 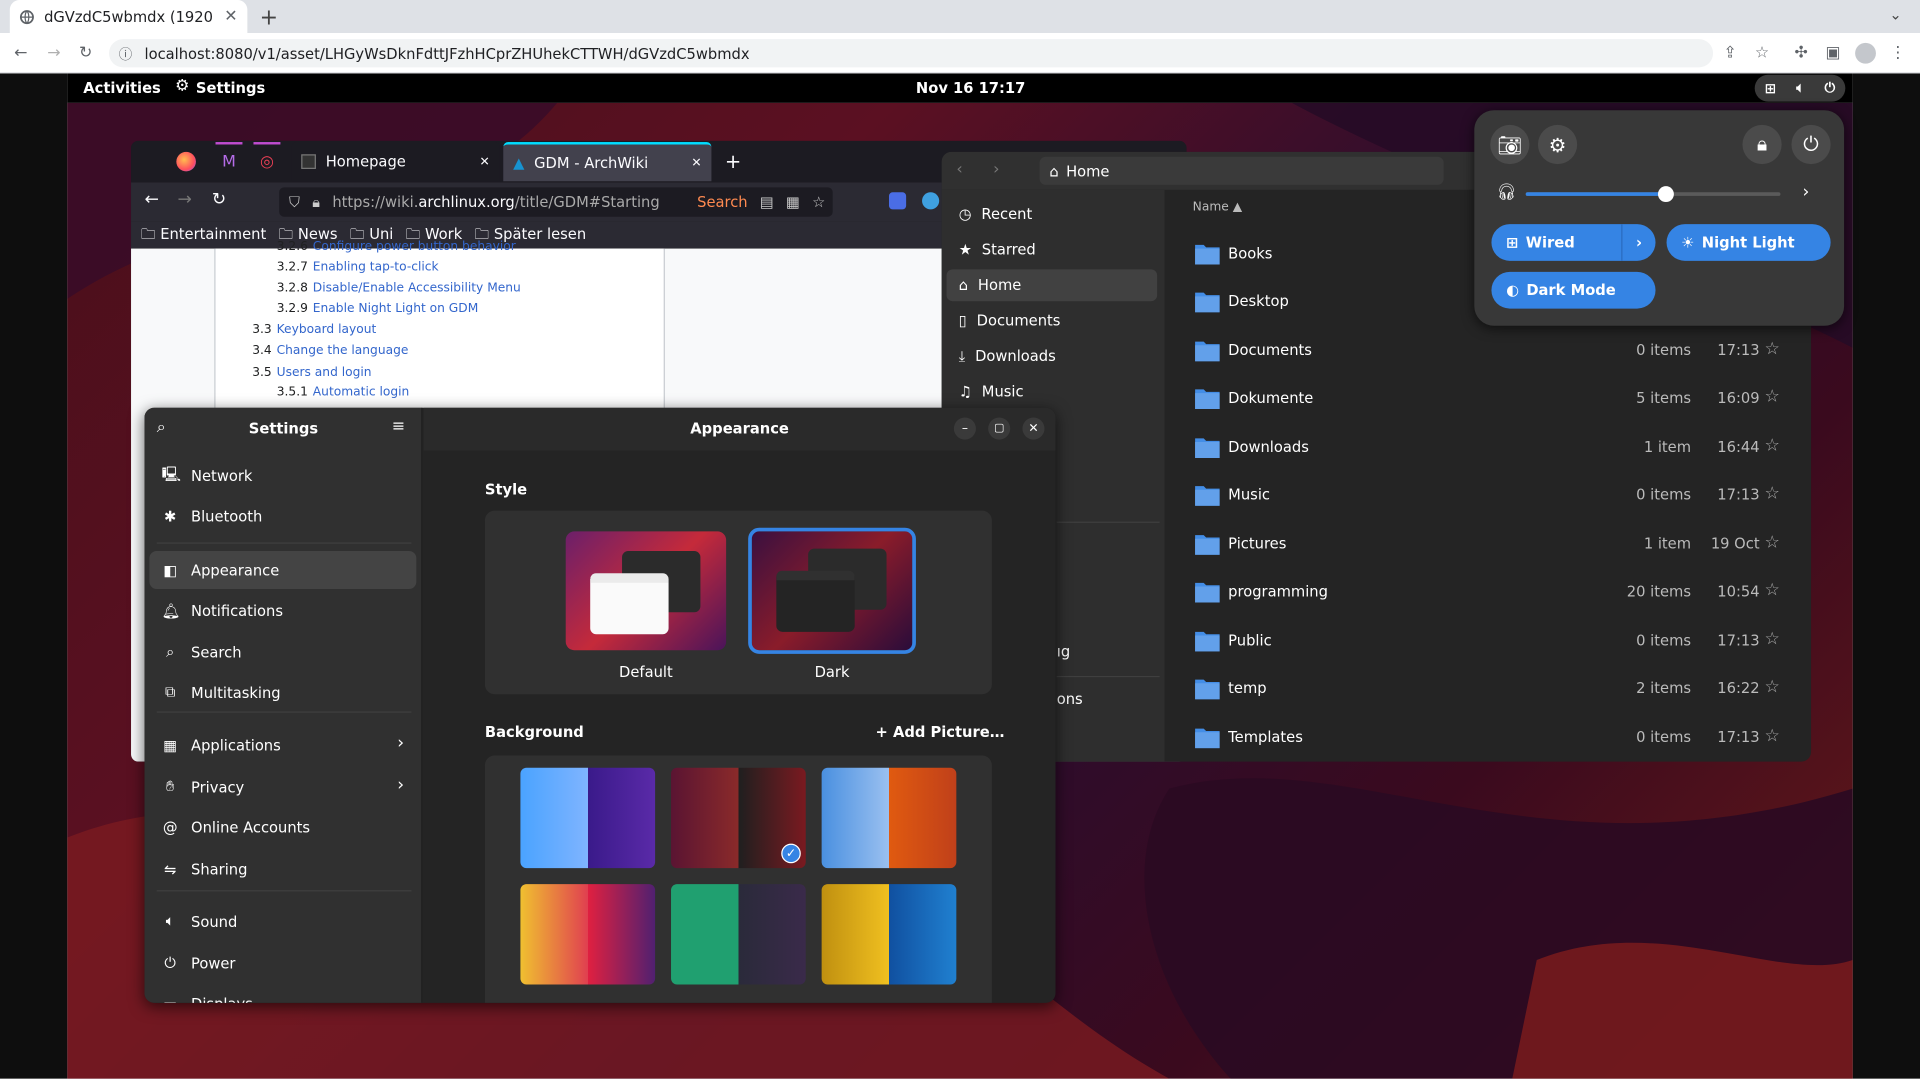 I want to click on firefox-search-engine: Search, so click(x=722, y=201).